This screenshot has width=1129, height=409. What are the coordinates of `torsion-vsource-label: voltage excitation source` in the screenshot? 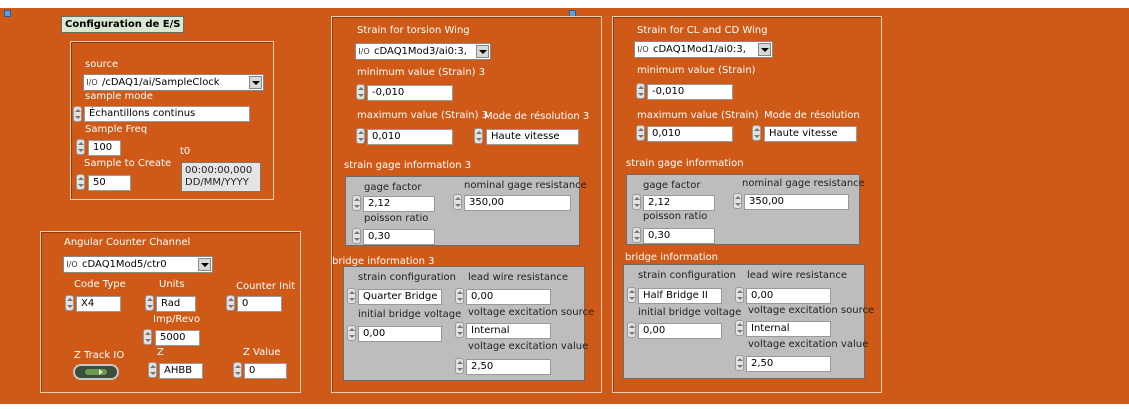 It's located at (531, 312).